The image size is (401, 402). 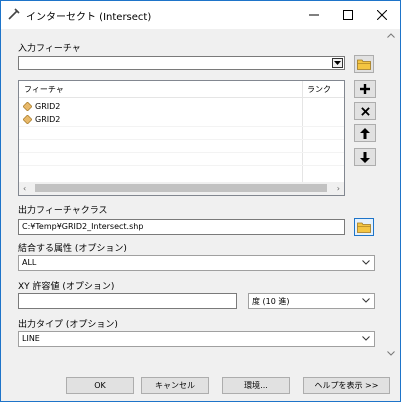 What do you see at coordinates (127, 301) in the screenshot?
I see `xy-tolerance-input` at bounding box center [127, 301].